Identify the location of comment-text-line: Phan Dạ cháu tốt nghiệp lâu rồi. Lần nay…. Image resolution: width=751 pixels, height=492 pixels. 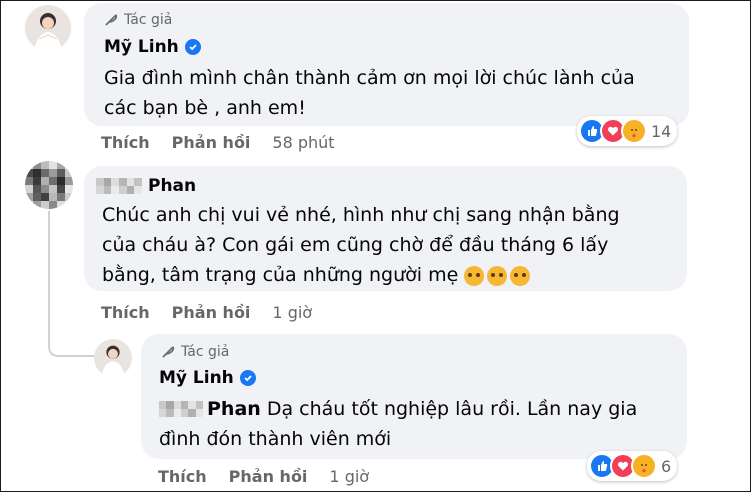
(419, 409).